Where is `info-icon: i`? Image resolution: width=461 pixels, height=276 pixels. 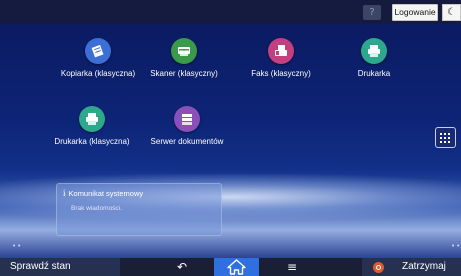
info-icon: i is located at coordinates (64, 193).